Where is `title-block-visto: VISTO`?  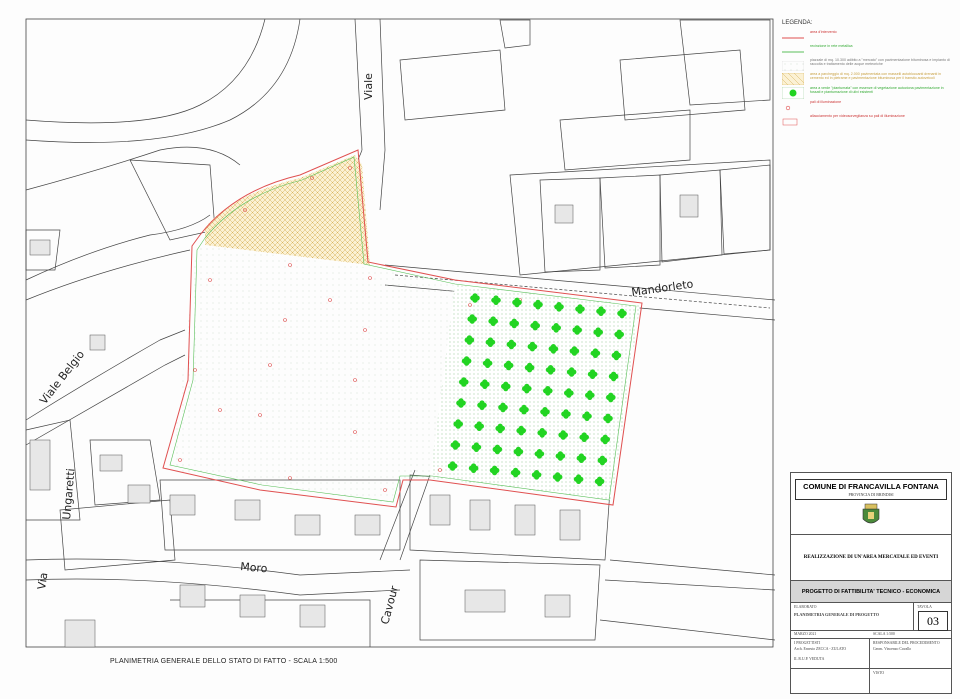 title-block-visto: VISTO is located at coordinates (871, 681).